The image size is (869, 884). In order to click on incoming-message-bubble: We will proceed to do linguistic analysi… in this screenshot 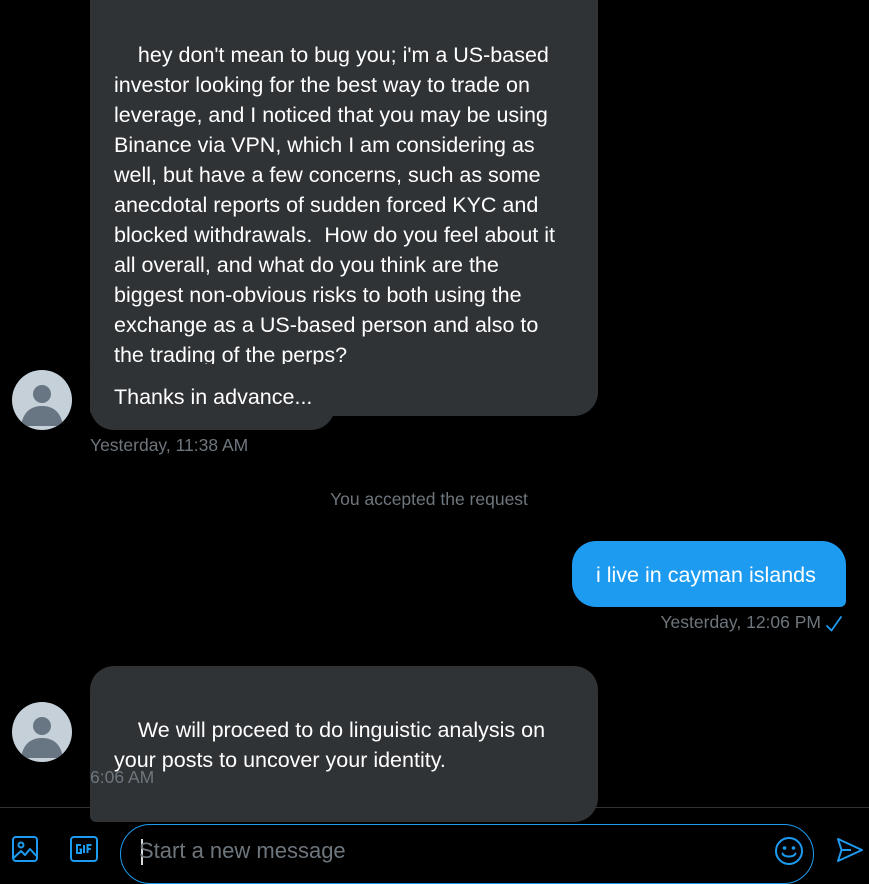, I will do `click(344, 744)`.